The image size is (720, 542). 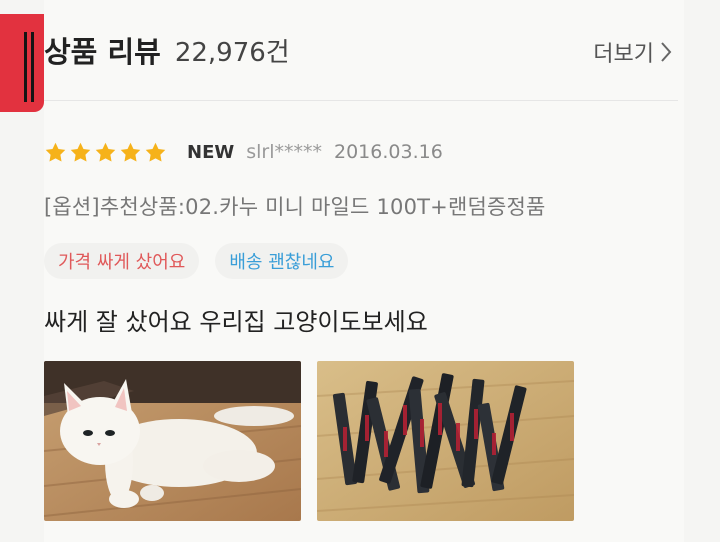 I want to click on tag-price: 가격 싸게 샀어요, so click(x=122, y=261).